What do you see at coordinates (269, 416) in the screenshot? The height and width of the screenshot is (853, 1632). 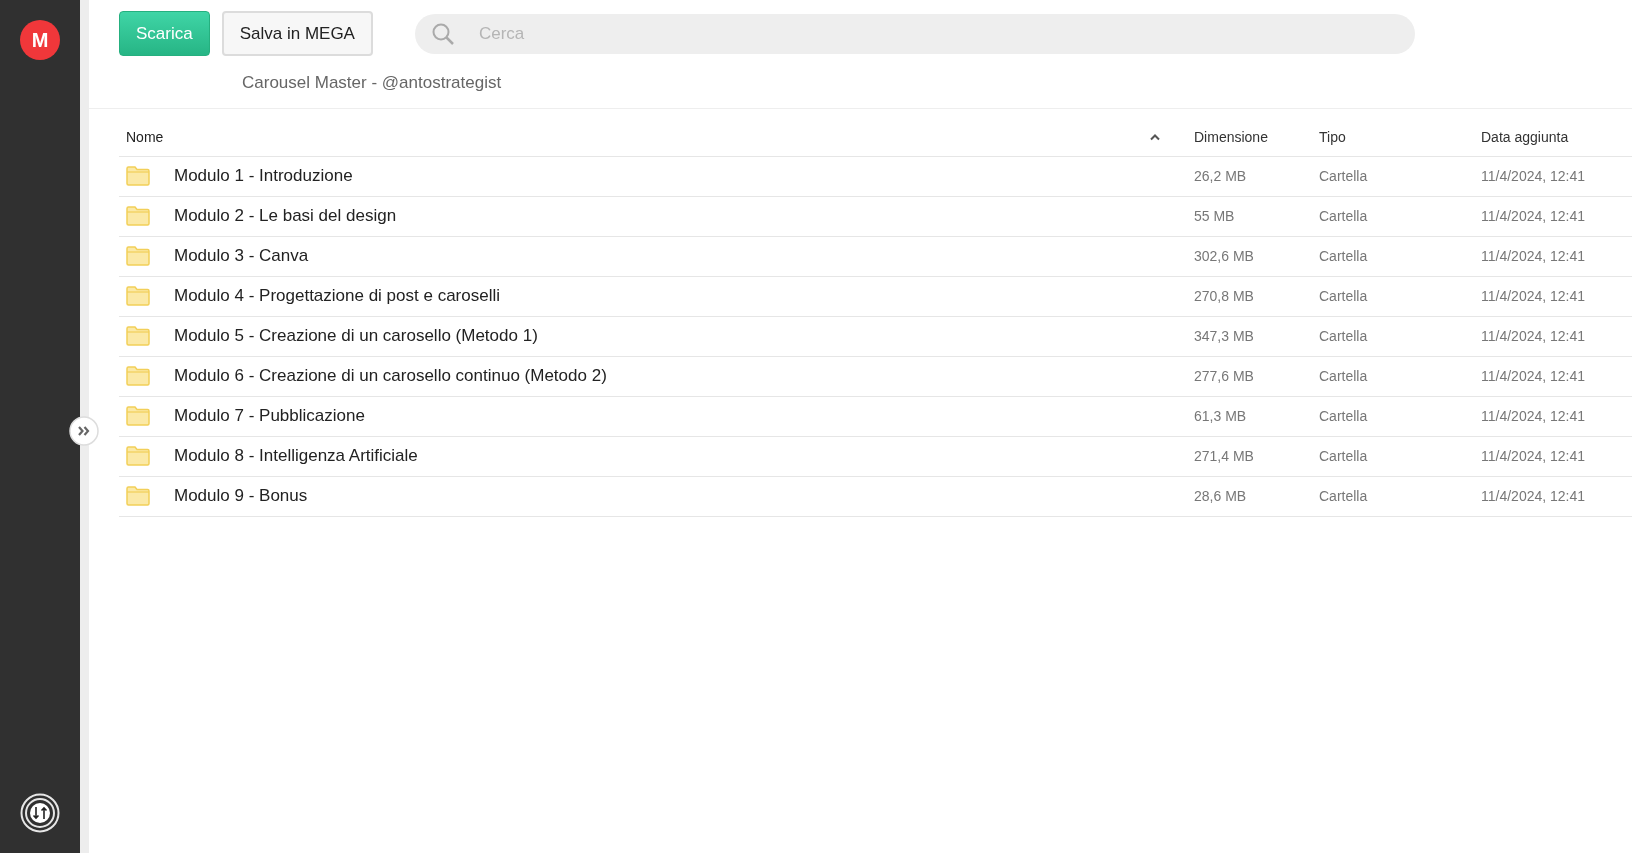 I see `folder-name: Modulo 7 - Pubblicazione` at bounding box center [269, 416].